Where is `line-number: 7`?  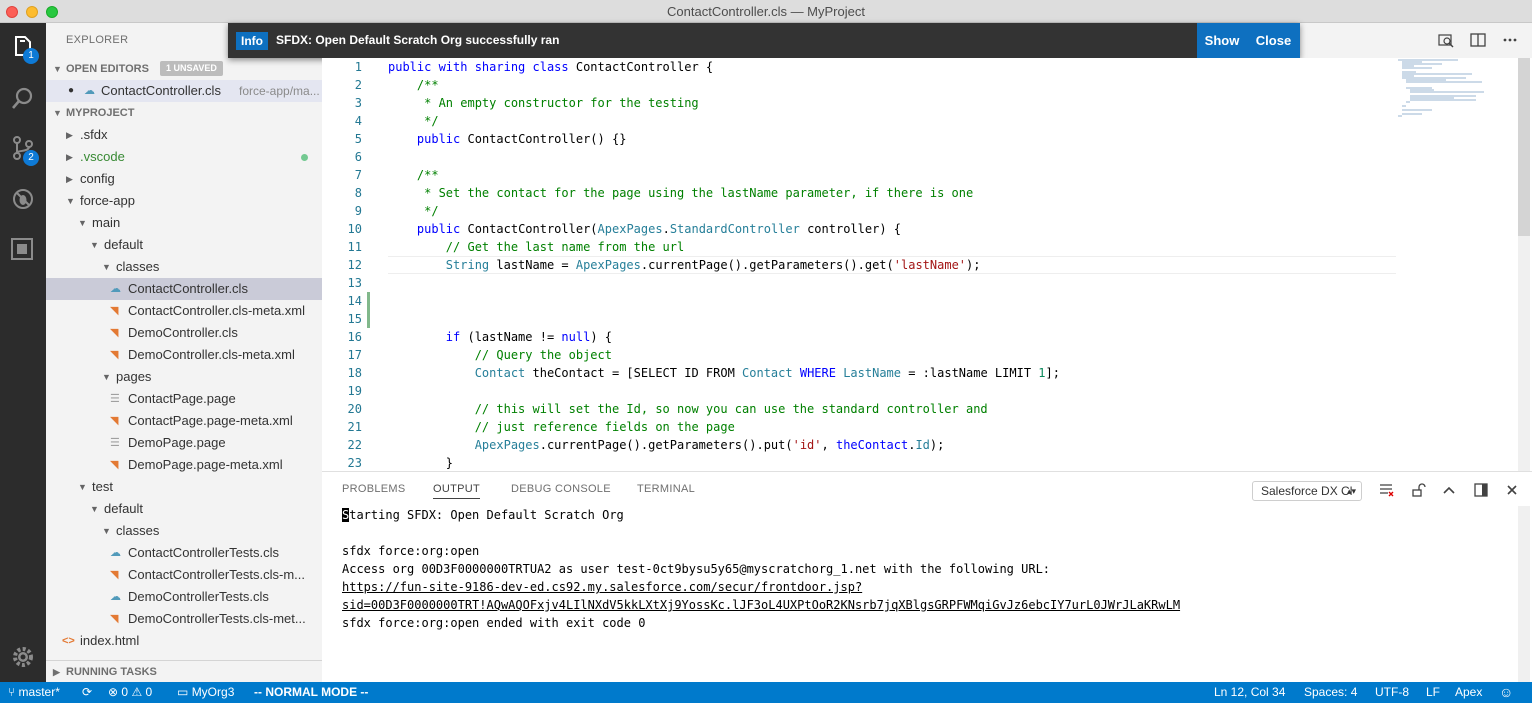 line-number: 7 is located at coordinates (358, 175).